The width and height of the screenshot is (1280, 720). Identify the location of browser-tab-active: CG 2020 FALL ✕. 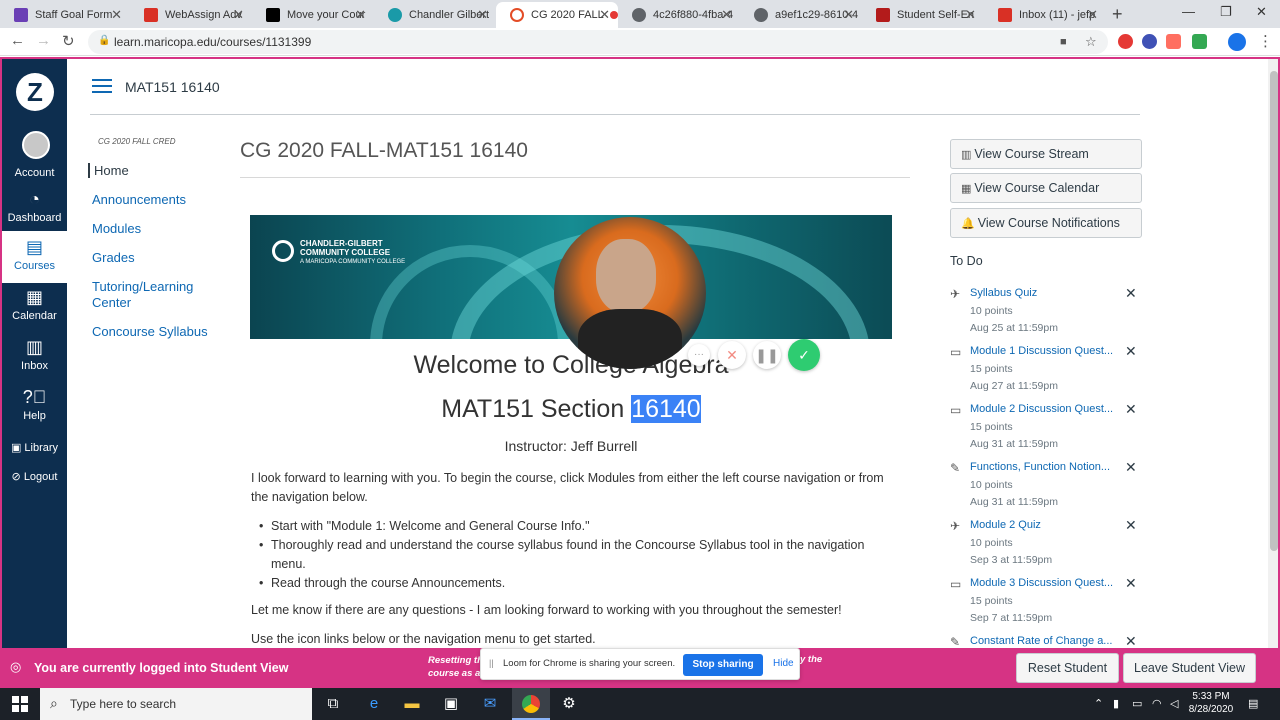
(557, 15).